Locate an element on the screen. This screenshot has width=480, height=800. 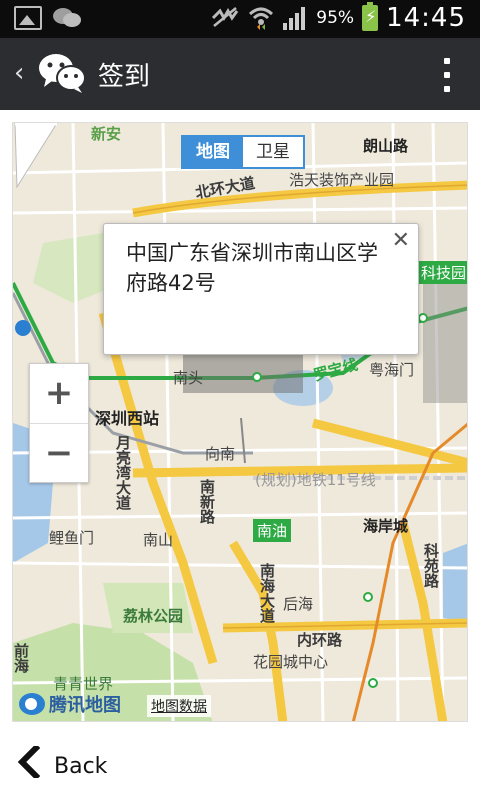
back-button: Back is located at coordinates (240, 768).